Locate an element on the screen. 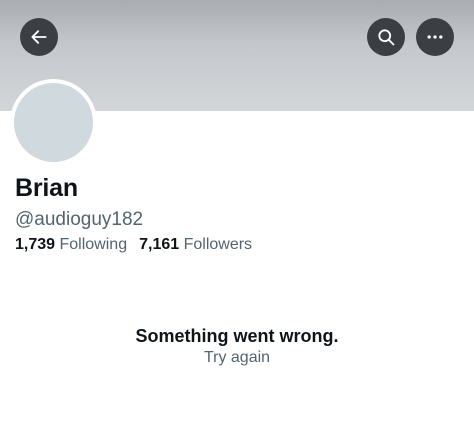  avatar-border is located at coordinates (53, 122).